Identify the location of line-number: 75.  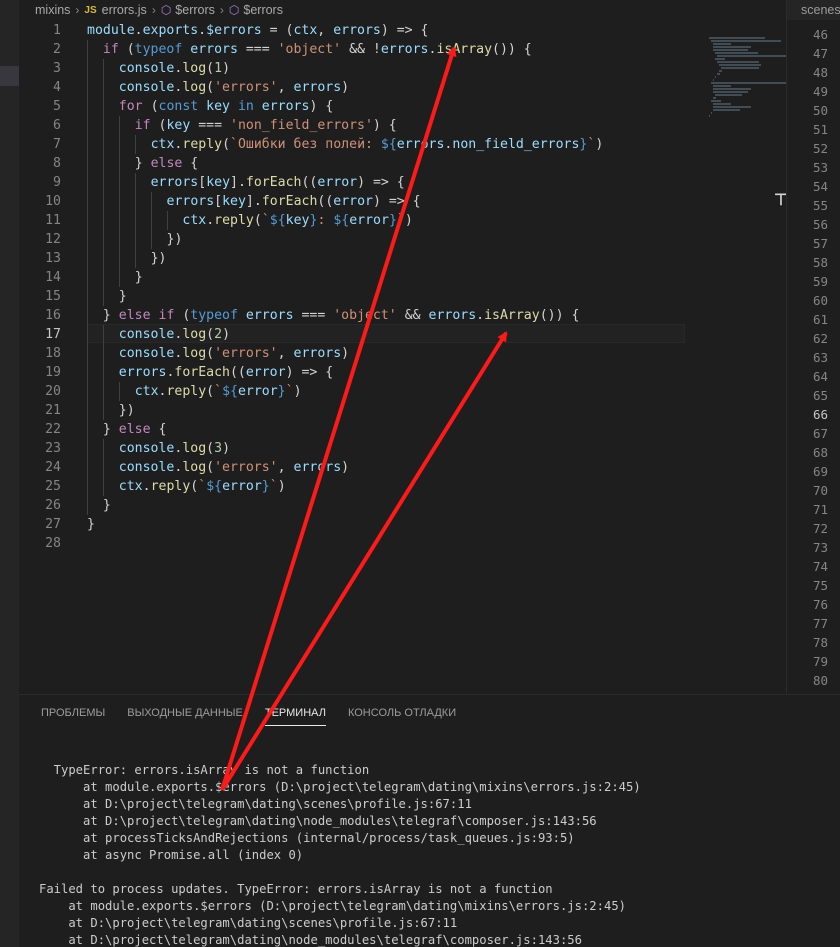
(820, 585).